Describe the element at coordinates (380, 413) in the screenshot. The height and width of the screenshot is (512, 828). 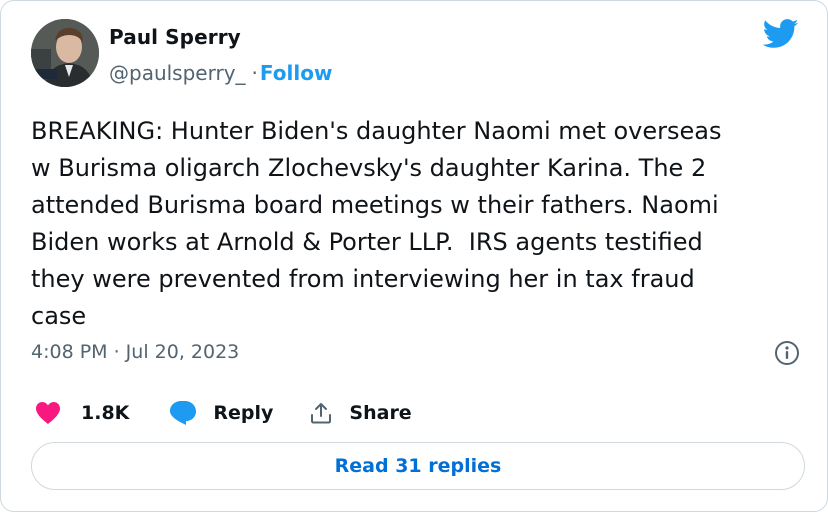
I see `share-label: Share` at that location.